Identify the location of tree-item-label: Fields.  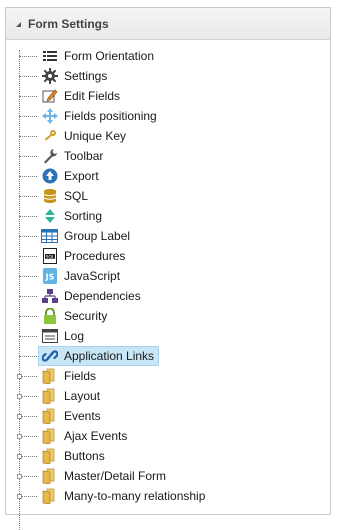
(80, 376).